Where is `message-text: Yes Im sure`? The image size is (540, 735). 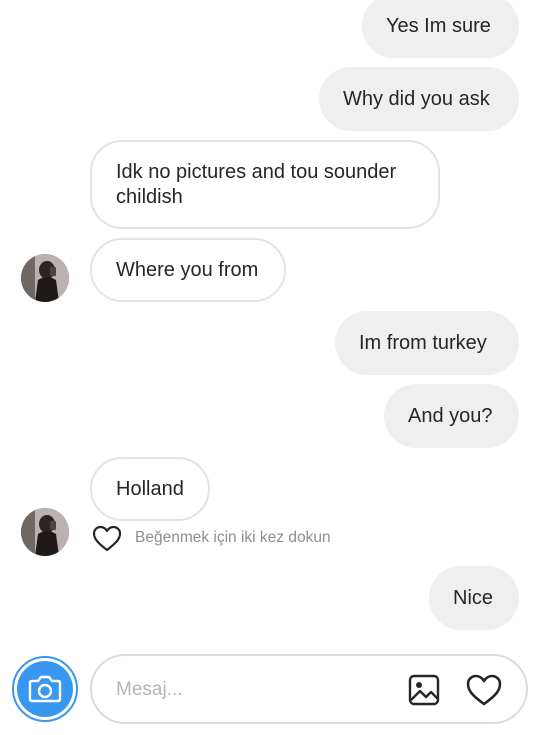
message-text: Yes Im sure is located at coordinates (438, 25).